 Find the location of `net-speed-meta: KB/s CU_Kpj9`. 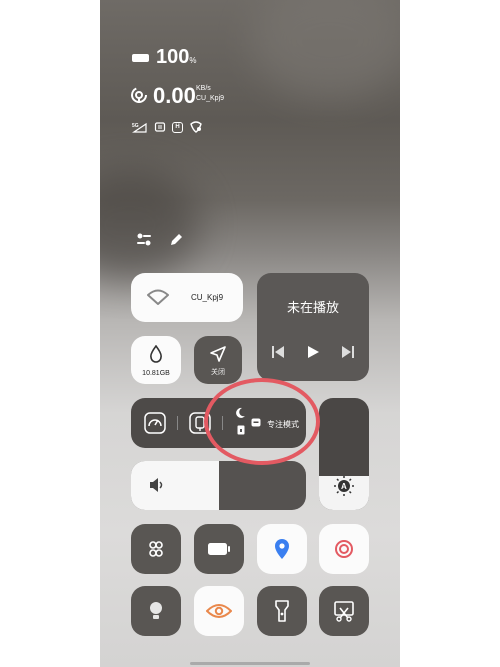

net-speed-meta: KB/s CU_Kpj9 is located at coordinates (210, 94).